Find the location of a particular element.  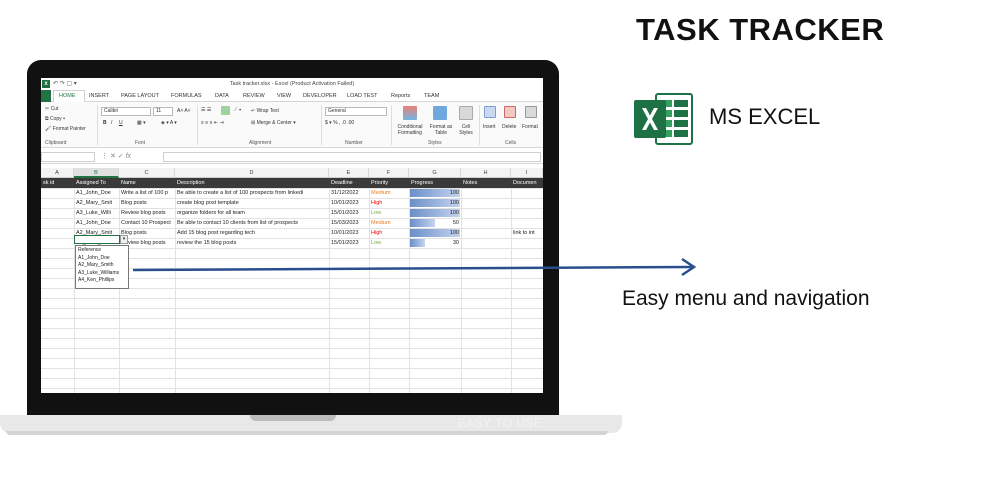

cell-deadline: 15/03/2023 is located at coordinates (349, 223).